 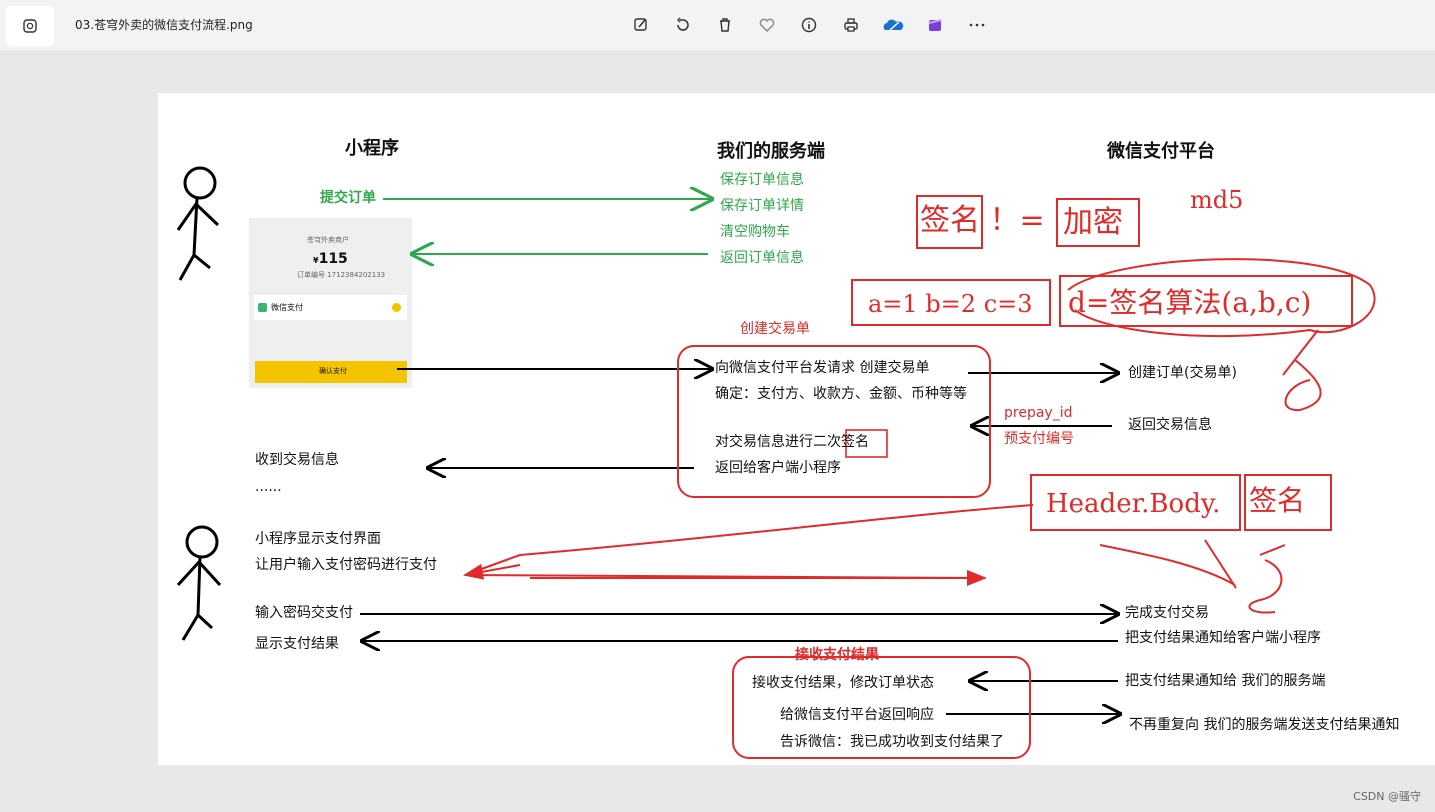 What do you see at coordinates (1217, 200) in the screenshot?
I see `md5-text: md5` at bounding box center [1217, 200].